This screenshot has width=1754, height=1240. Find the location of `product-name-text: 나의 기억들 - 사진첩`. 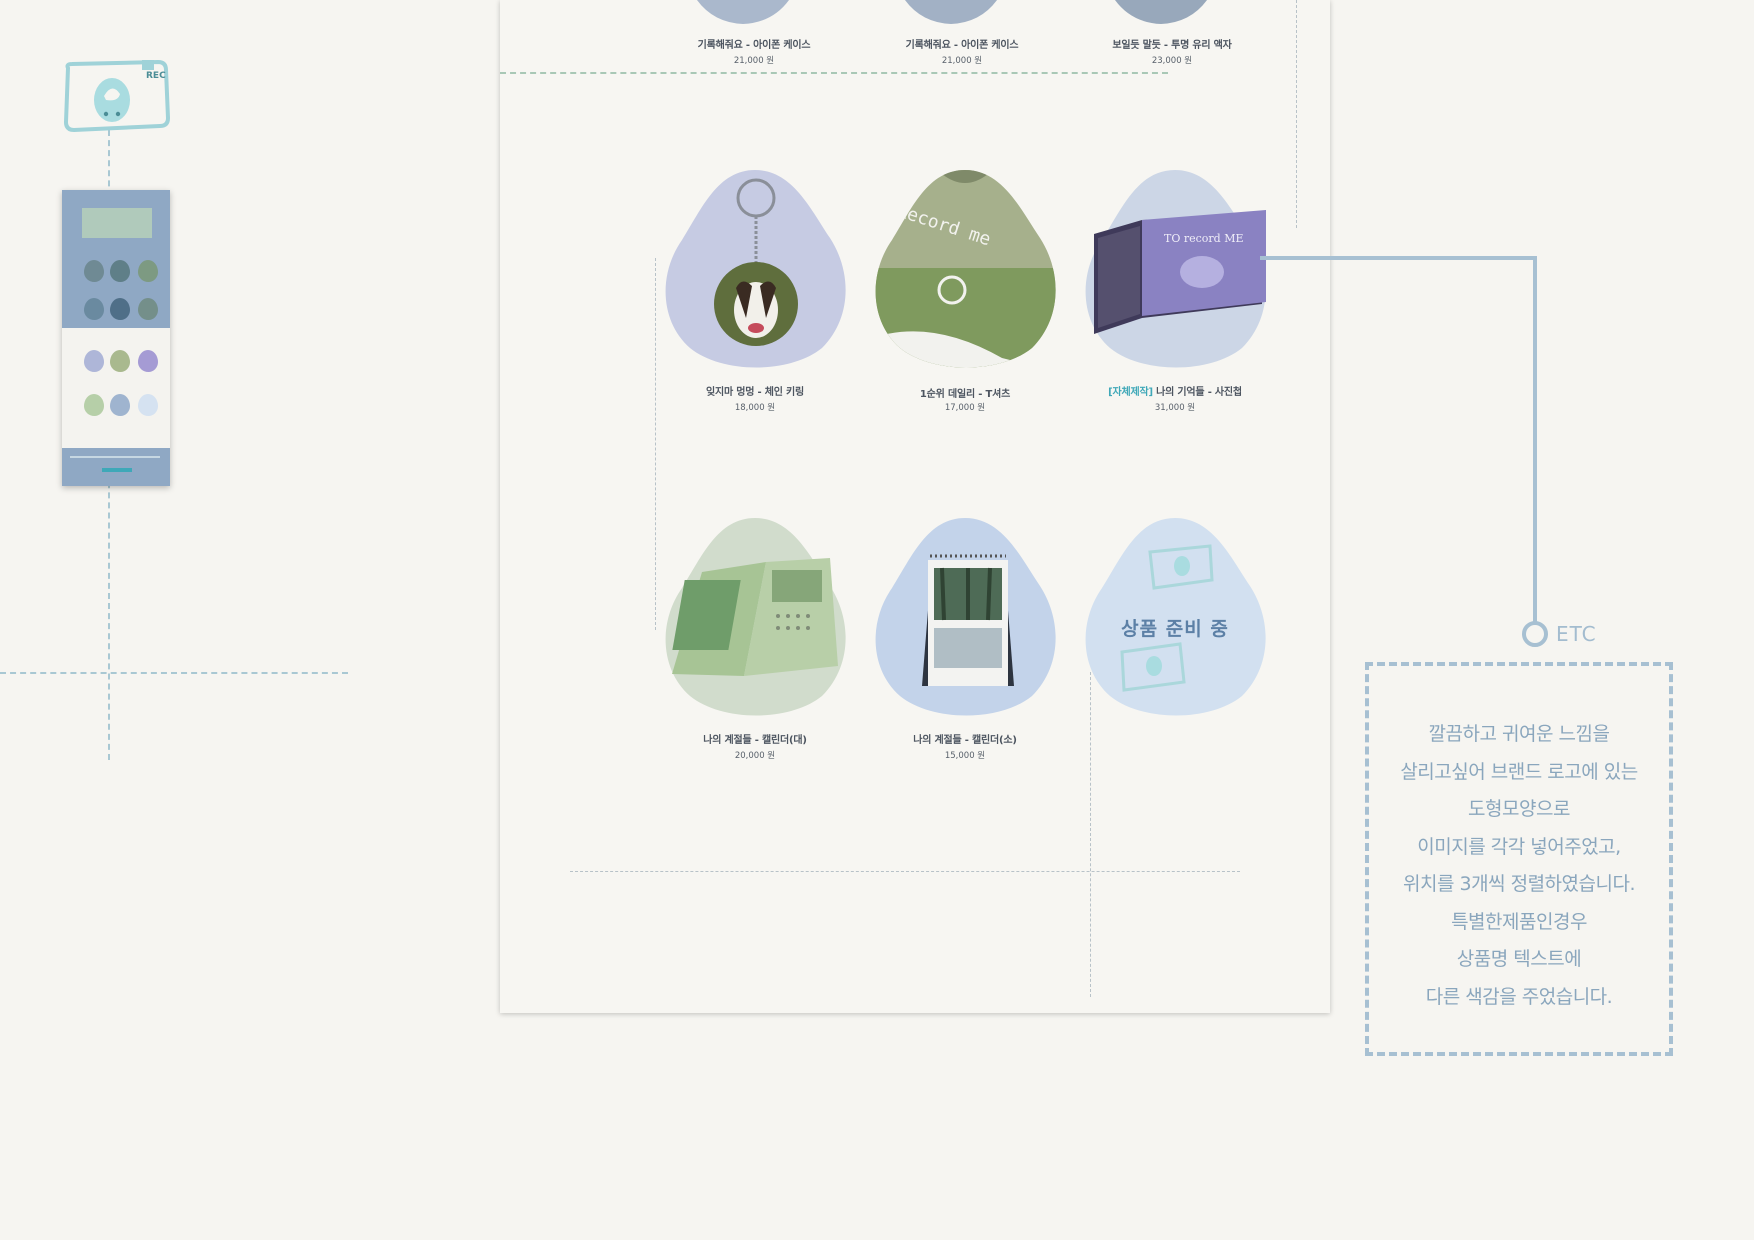

product-name-text: 나의 기억들 - 사진첩 is located at coordinates (1199, 392).